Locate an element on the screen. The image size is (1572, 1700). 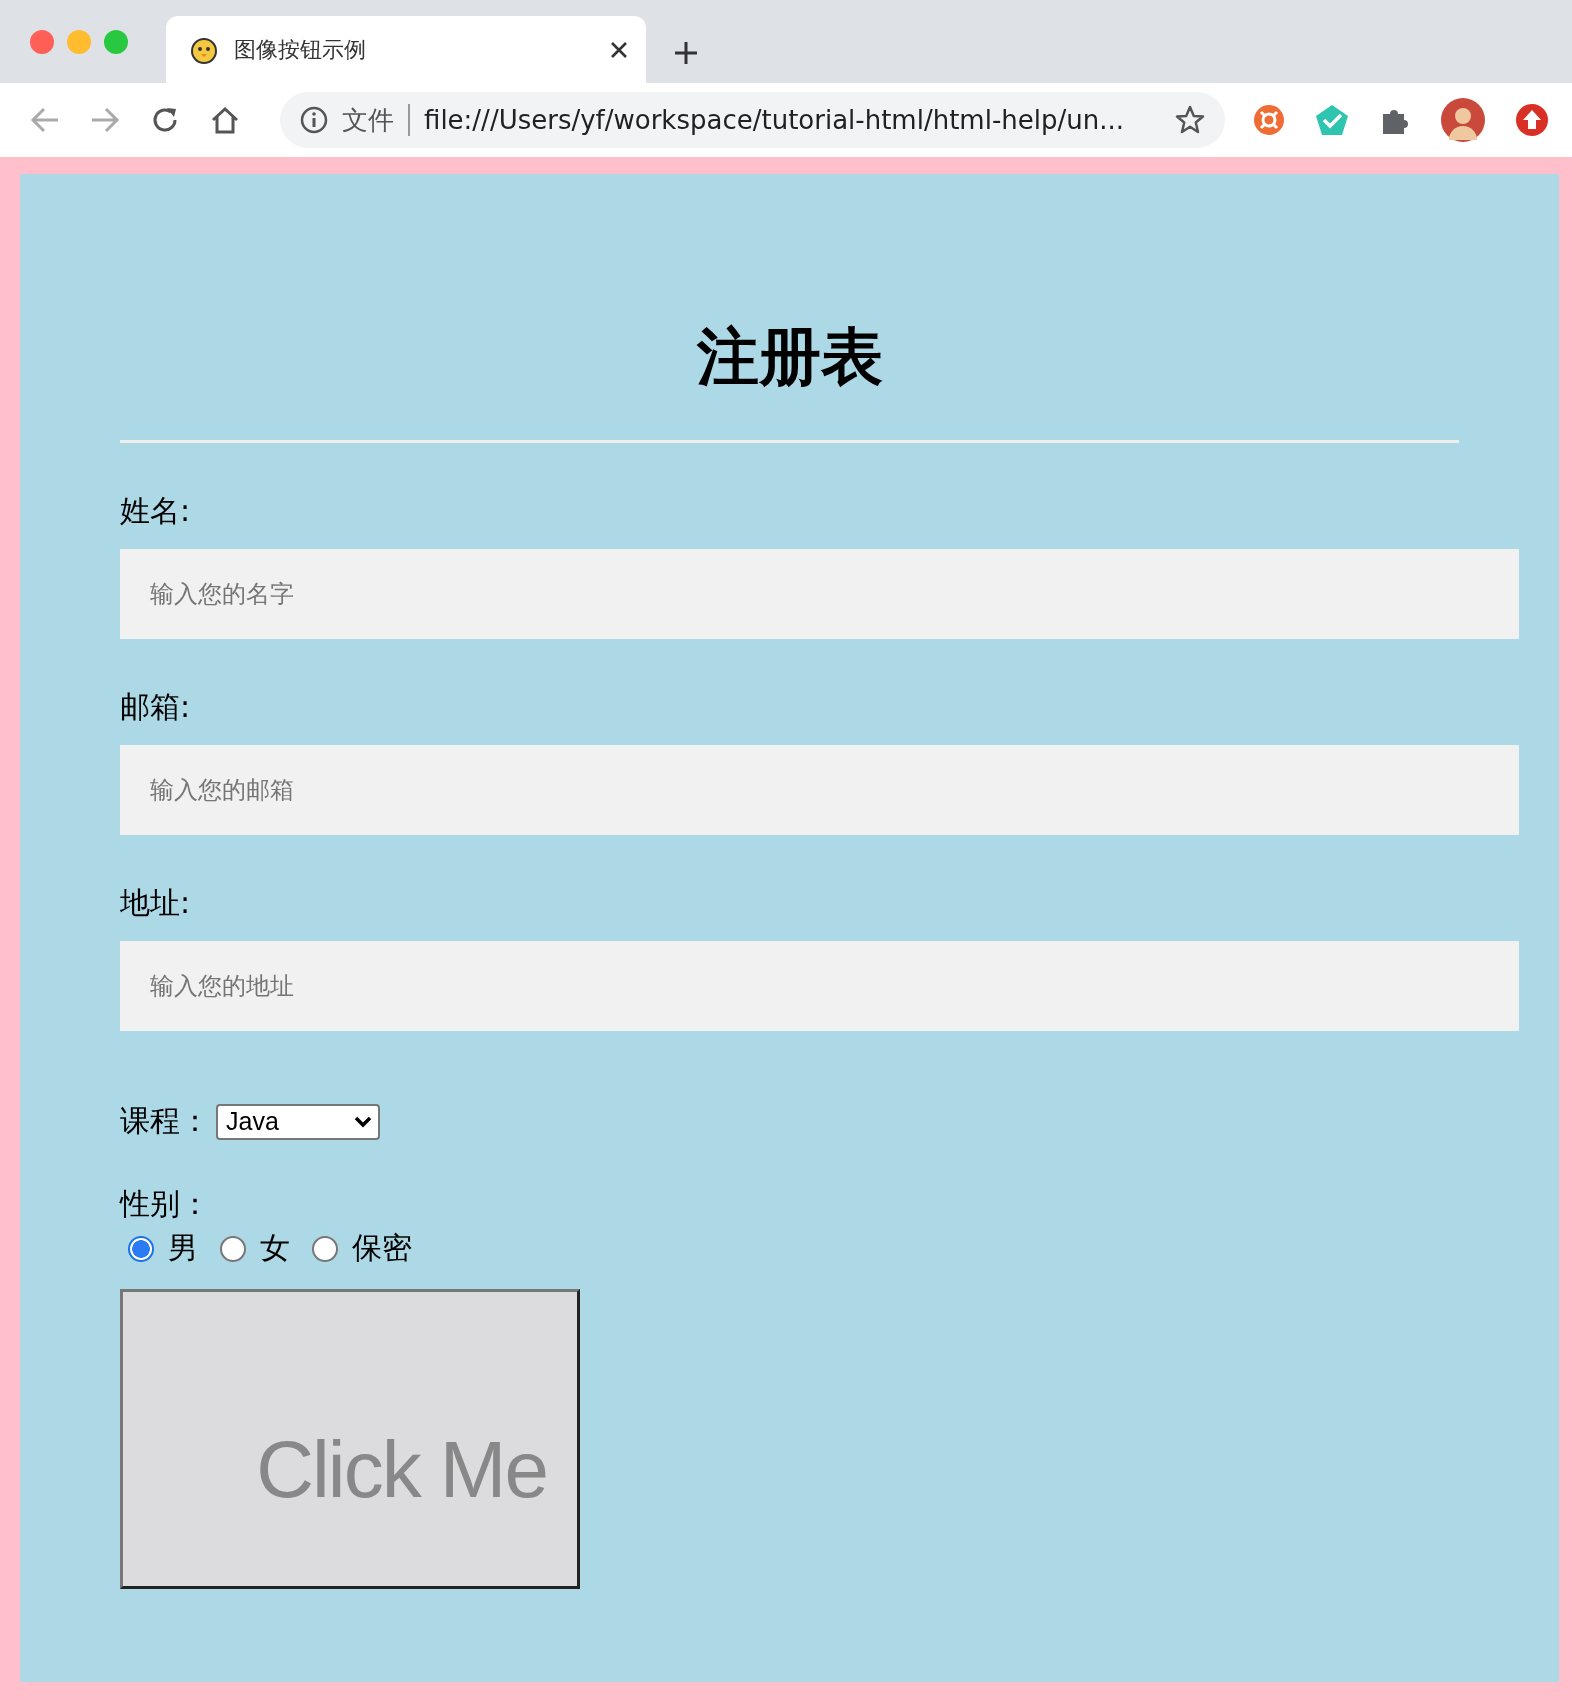
home-icon is located at coordinates (225, 120).